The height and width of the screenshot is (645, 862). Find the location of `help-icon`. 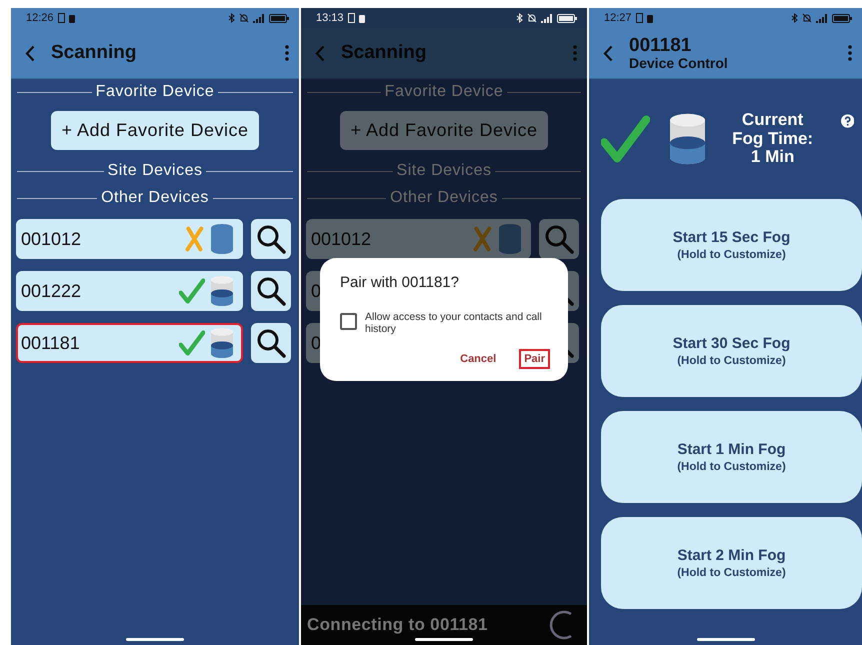

help-icon is located at coordinates (847, 121).